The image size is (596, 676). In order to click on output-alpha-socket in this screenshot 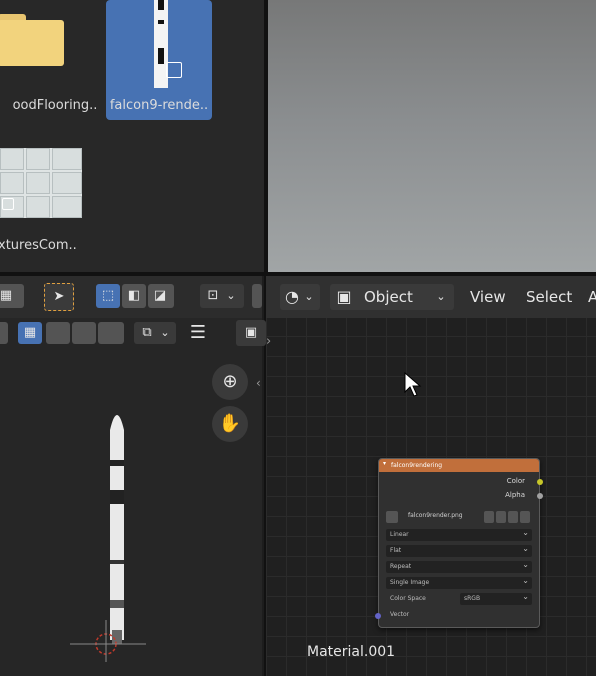, I will do `click(540, 496)`.